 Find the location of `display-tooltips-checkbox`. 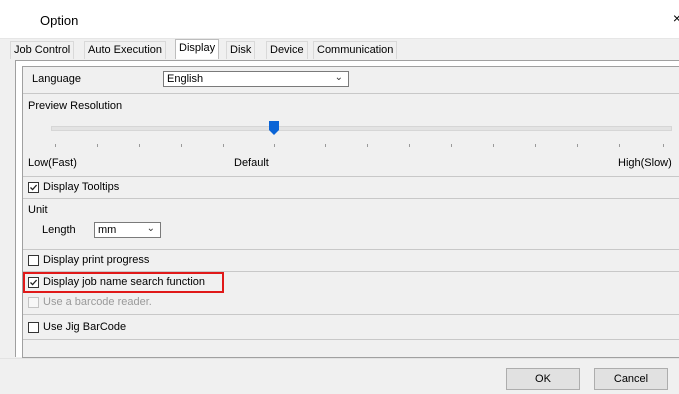

display-tooltips-checkbox is located at coordinates (33, 187).